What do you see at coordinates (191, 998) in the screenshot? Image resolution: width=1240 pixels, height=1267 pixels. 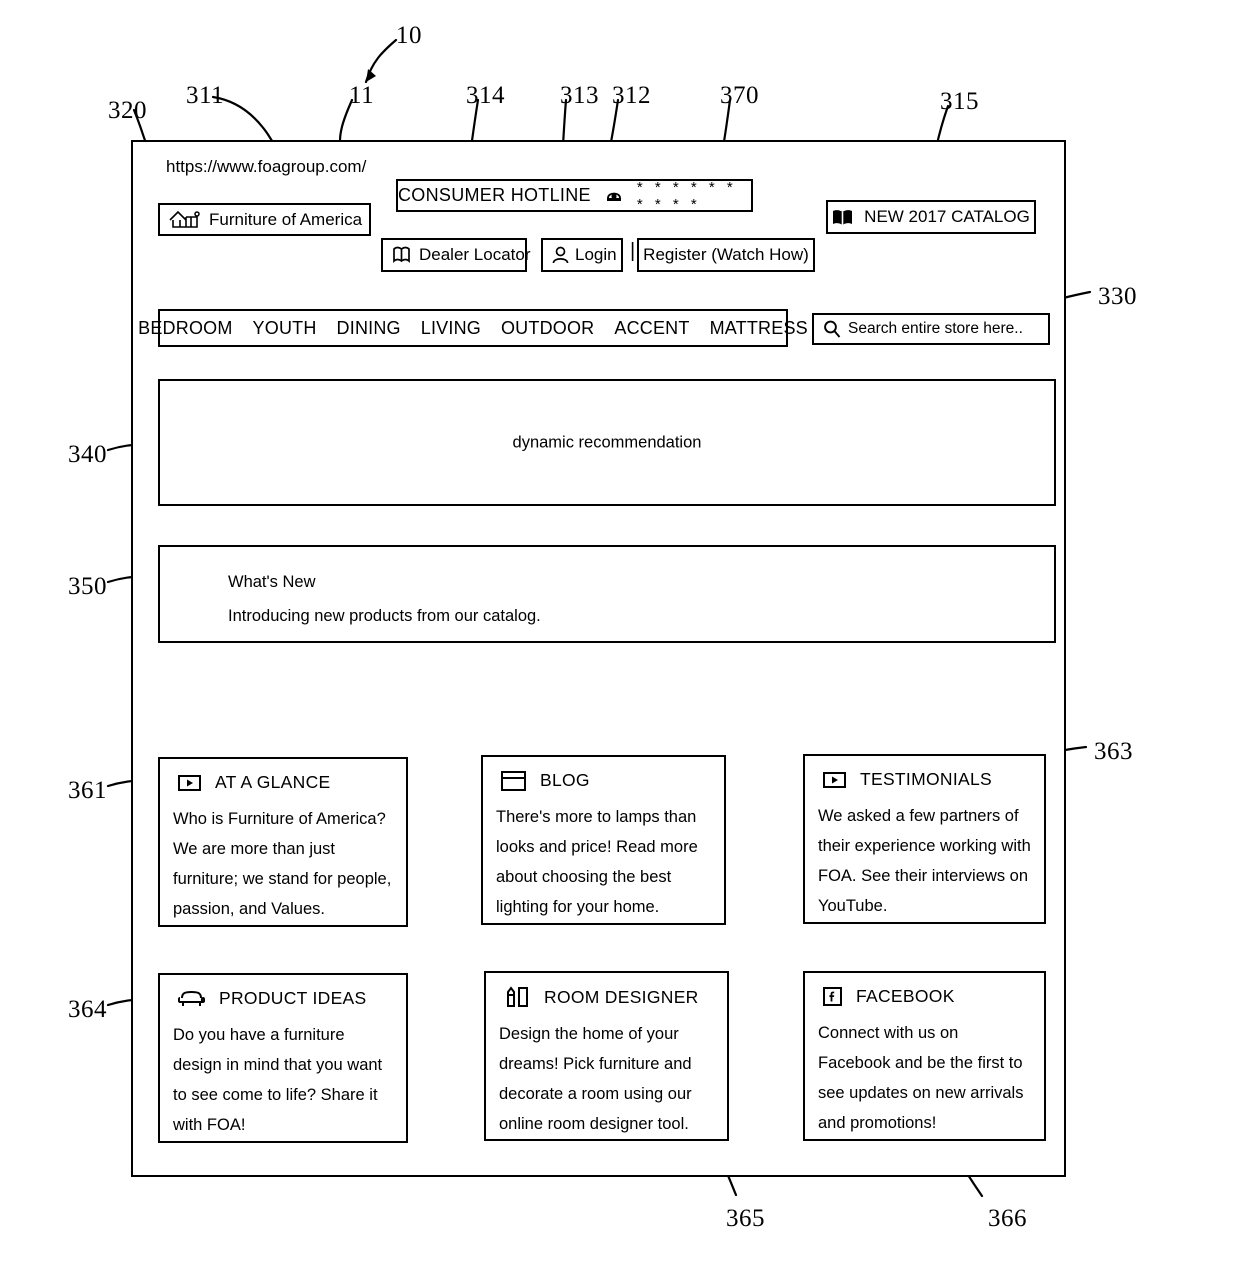 I see `sofa-icon` at bounding box center [191, 998].